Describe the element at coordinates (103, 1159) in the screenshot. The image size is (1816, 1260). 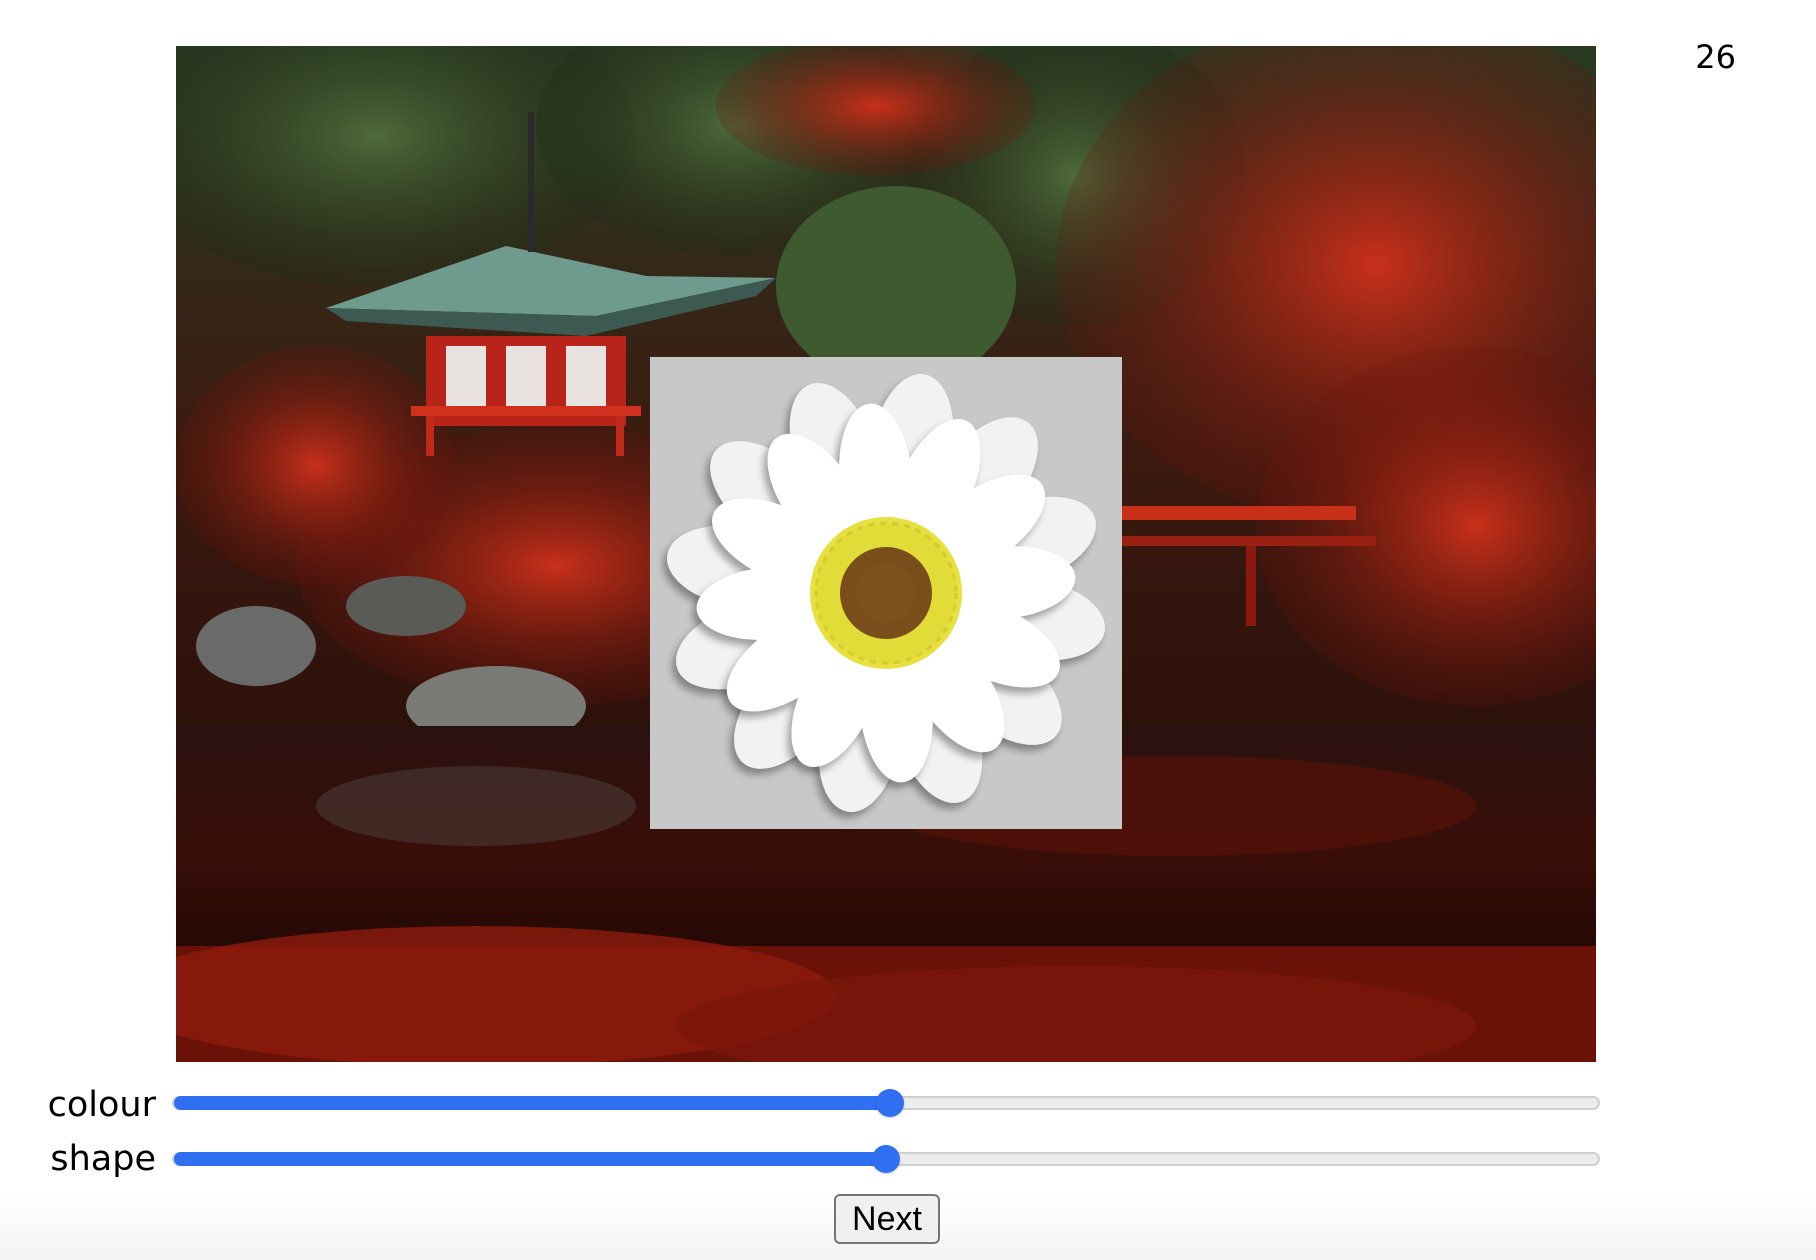
I see `shape-label: shape` at that location.